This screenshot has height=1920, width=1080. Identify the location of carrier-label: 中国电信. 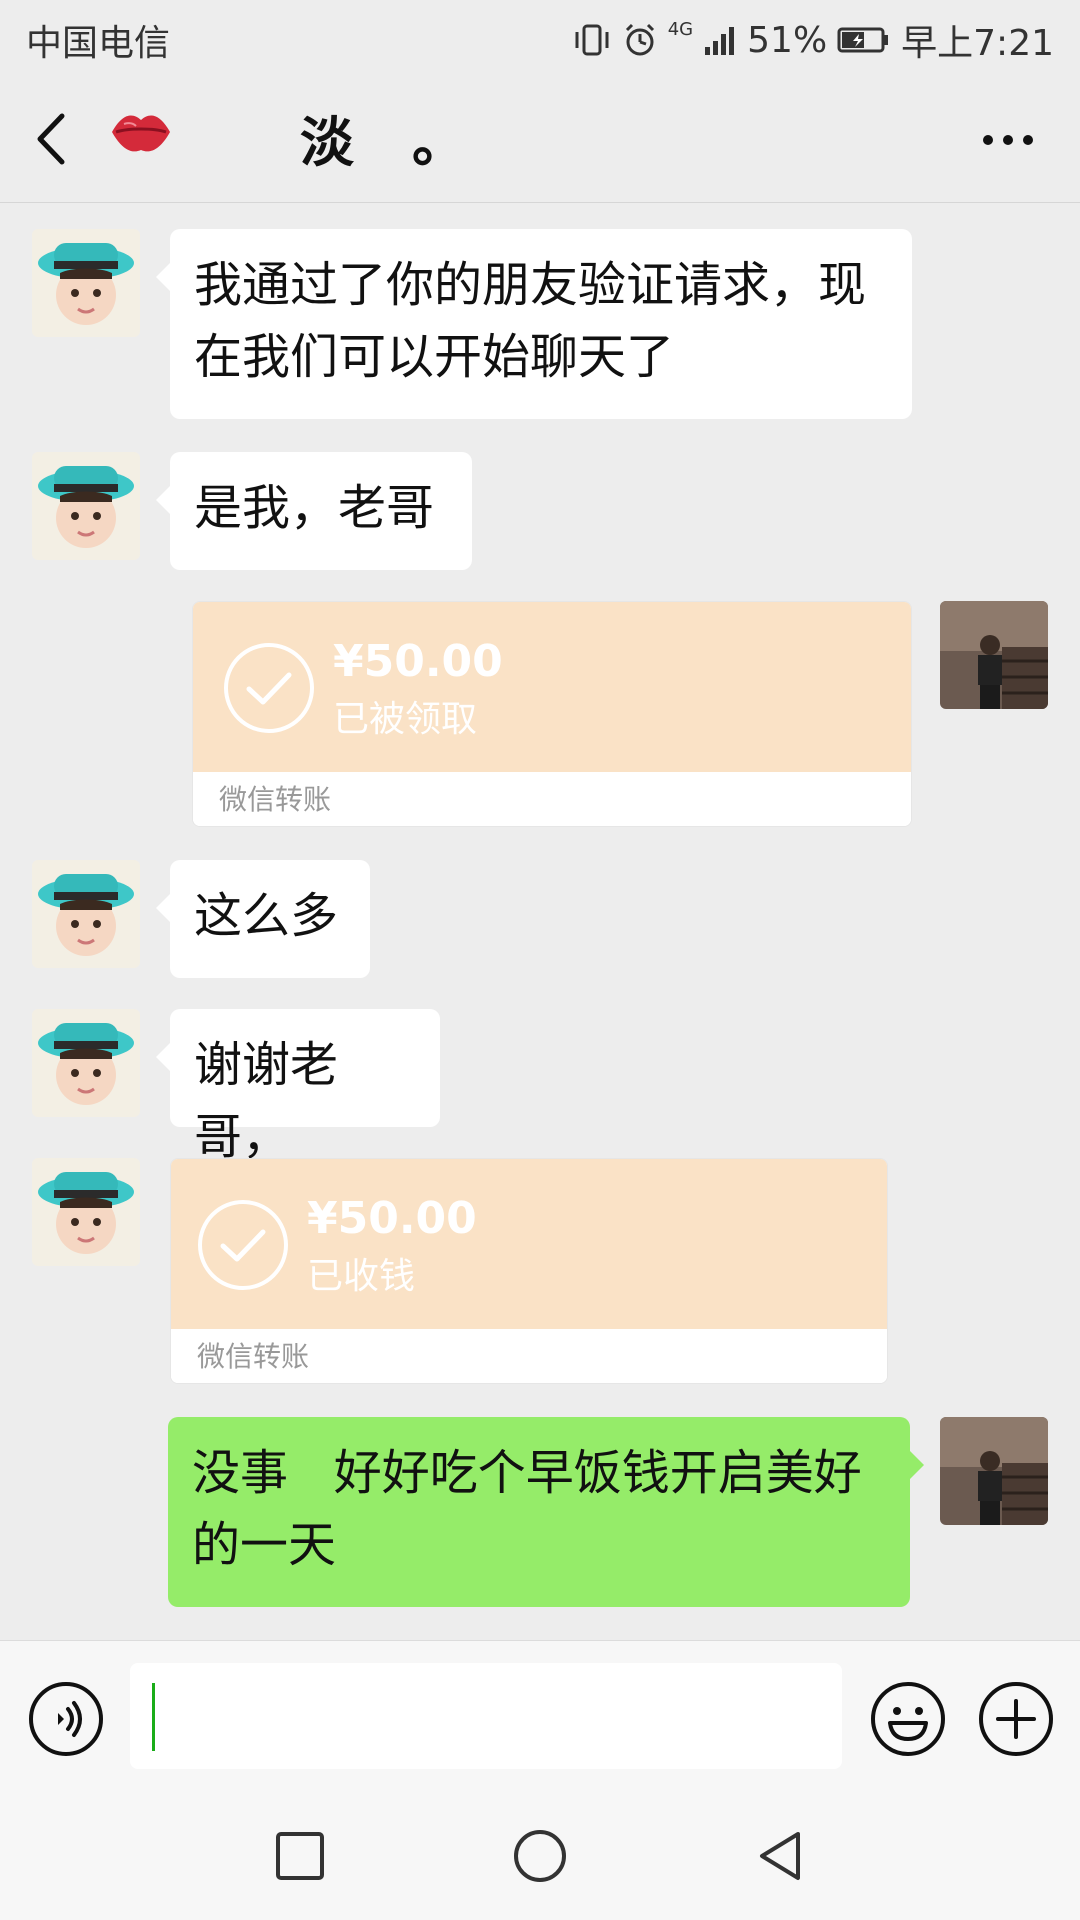
(98, 43).